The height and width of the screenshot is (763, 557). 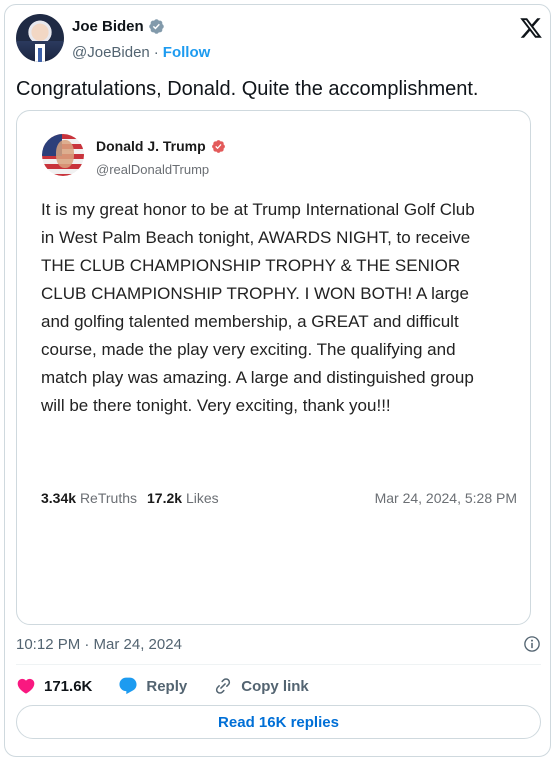 I want to click on info-icon, so click(x=532, y=644).